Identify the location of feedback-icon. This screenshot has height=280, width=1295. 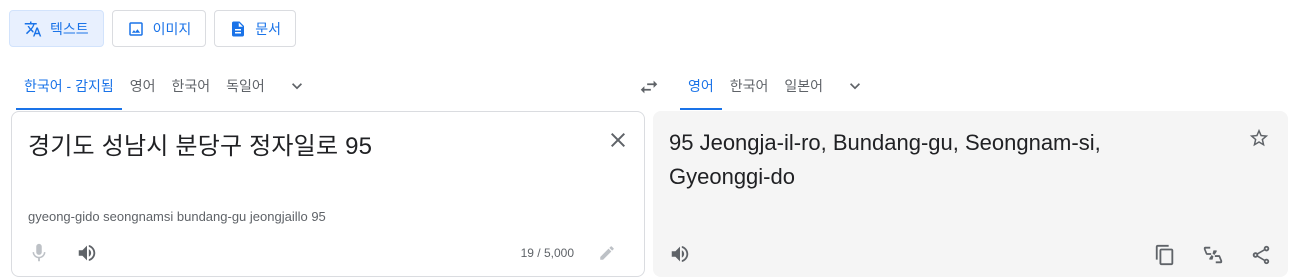
(1213, 255).